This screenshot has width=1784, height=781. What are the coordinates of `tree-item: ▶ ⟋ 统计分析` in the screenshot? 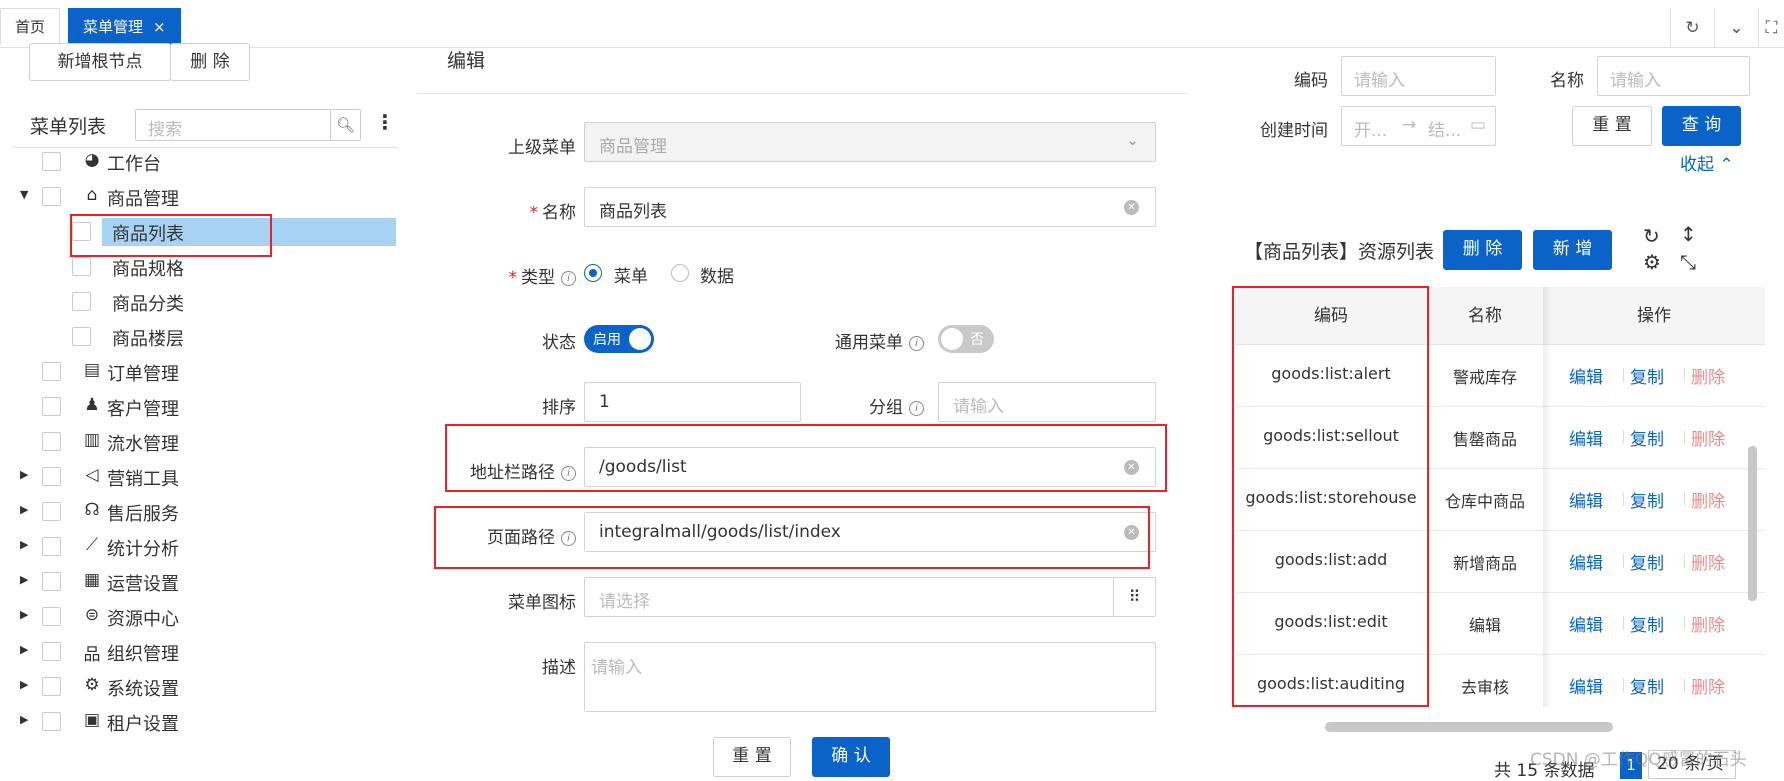 It's located at (205, 547).